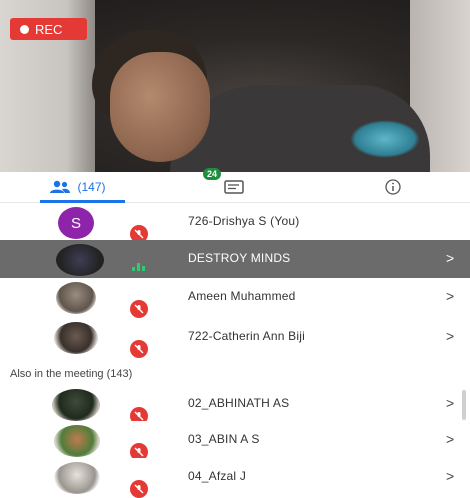  I want to click on people-icon, so click(60, 186).